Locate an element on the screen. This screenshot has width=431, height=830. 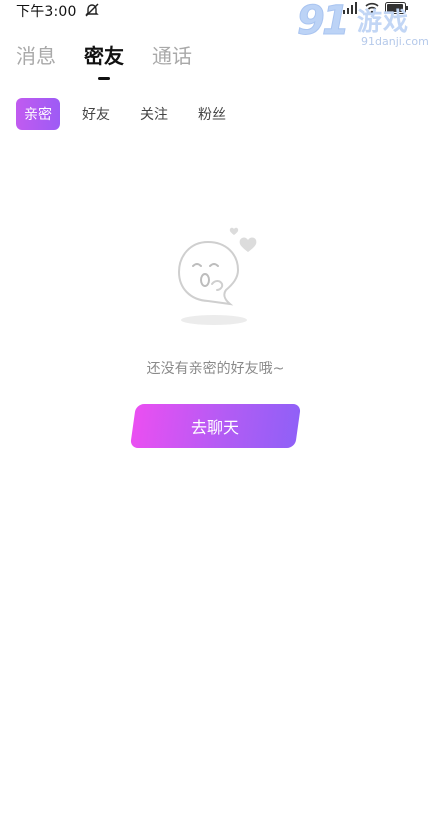
go-chat-button-label: 去聊天 is located at coordinates (215, 427).